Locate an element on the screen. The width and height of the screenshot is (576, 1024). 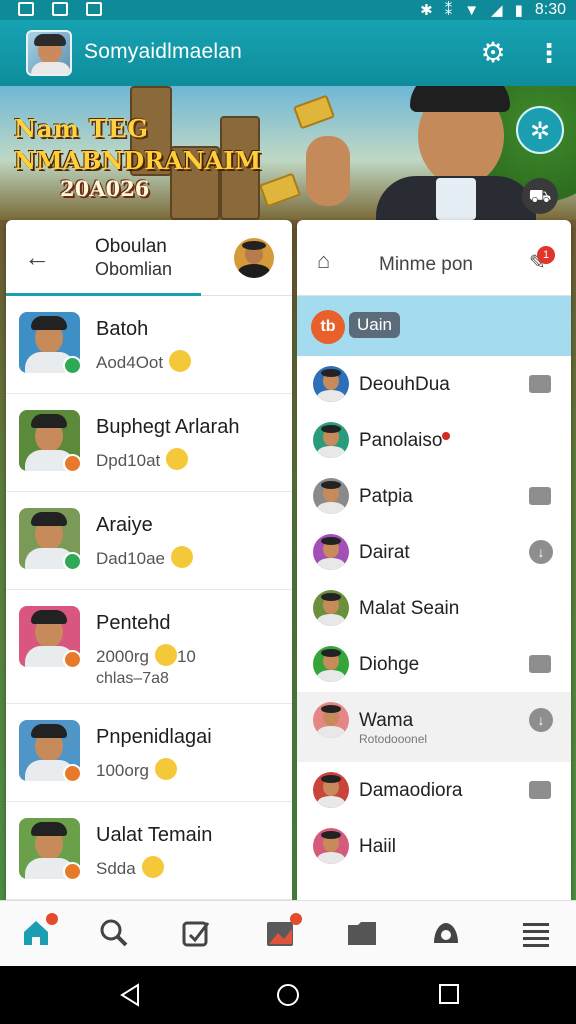
system-navigation-bar is located at coordinates (288, 995).